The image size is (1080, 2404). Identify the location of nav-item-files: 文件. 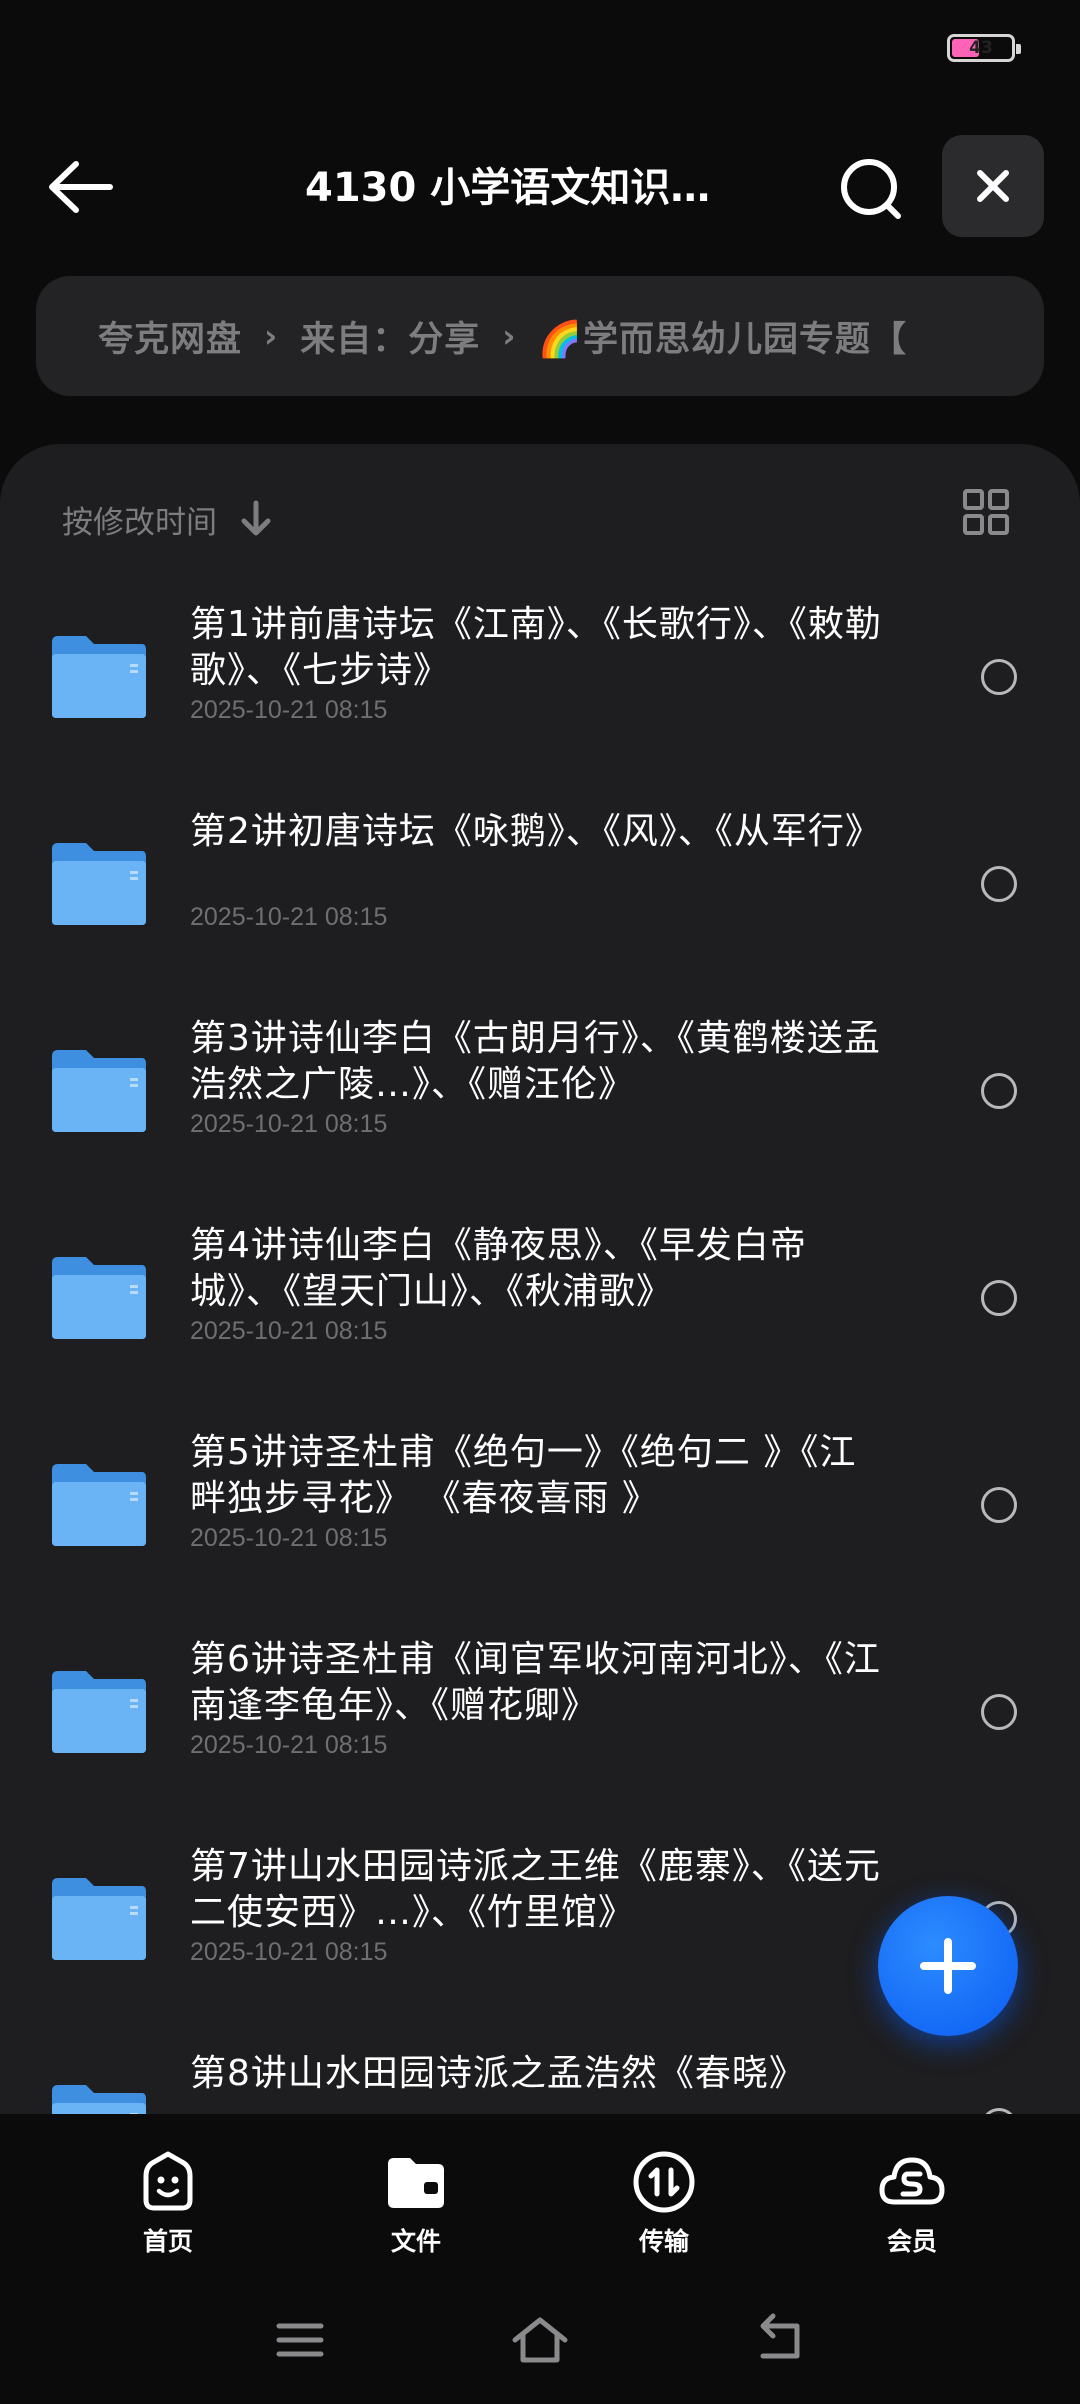
(416, 2201).